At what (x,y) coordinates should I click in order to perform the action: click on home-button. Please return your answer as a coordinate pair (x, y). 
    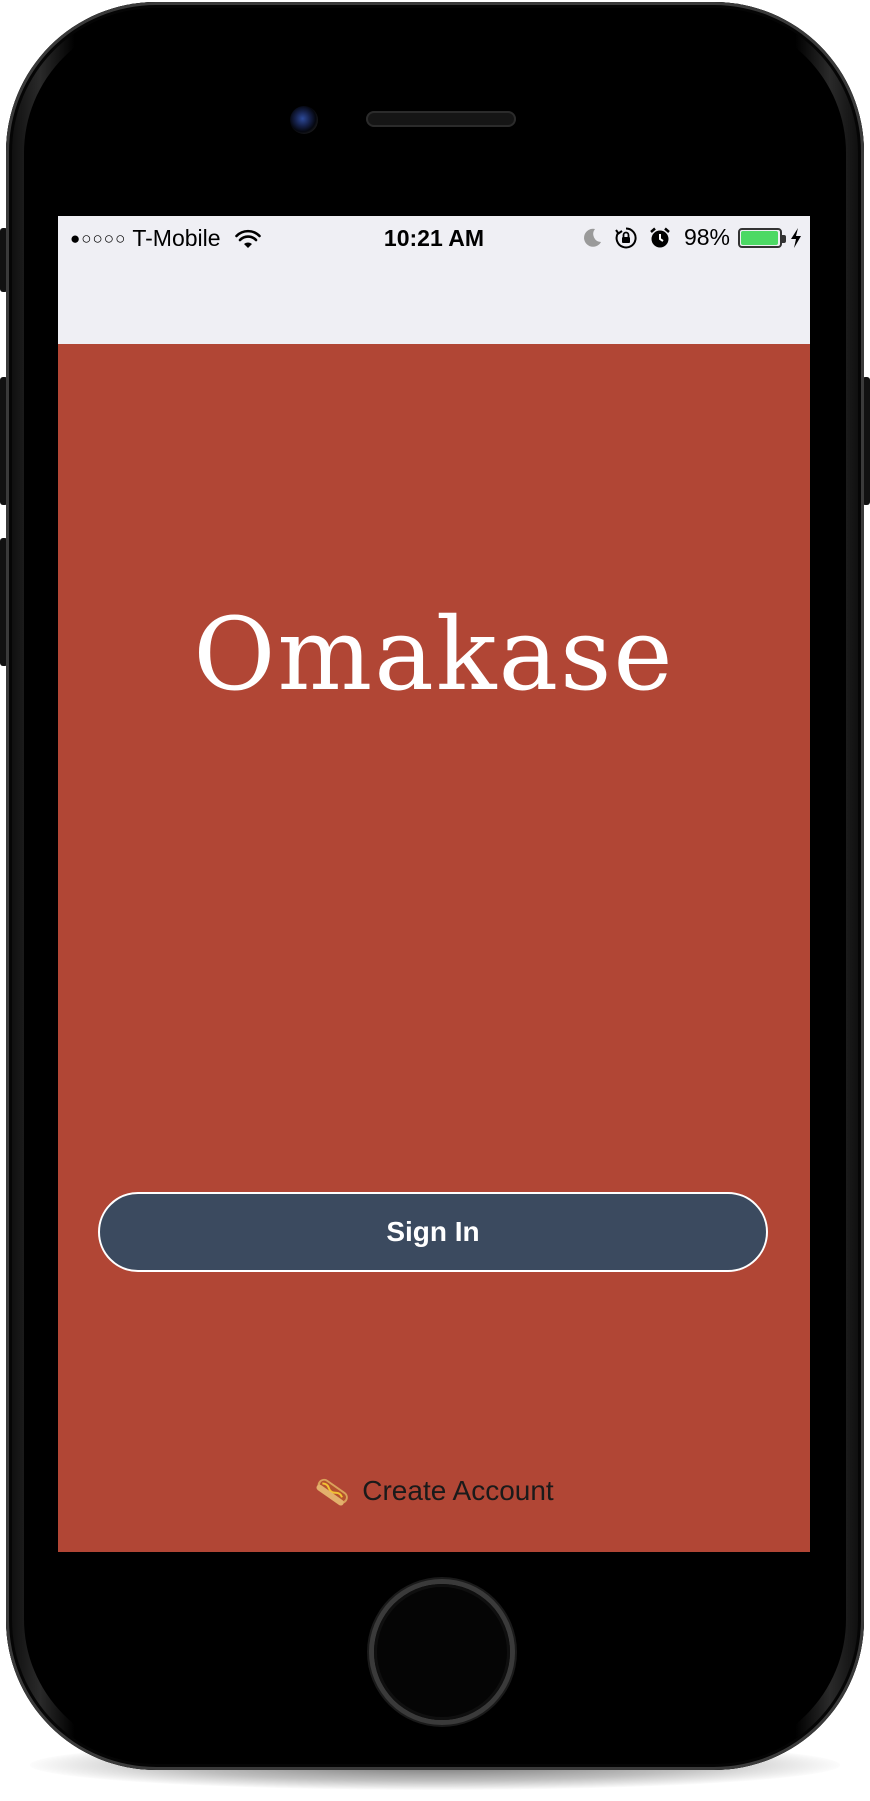
    Looking at the image, I should click on (442, 1652).